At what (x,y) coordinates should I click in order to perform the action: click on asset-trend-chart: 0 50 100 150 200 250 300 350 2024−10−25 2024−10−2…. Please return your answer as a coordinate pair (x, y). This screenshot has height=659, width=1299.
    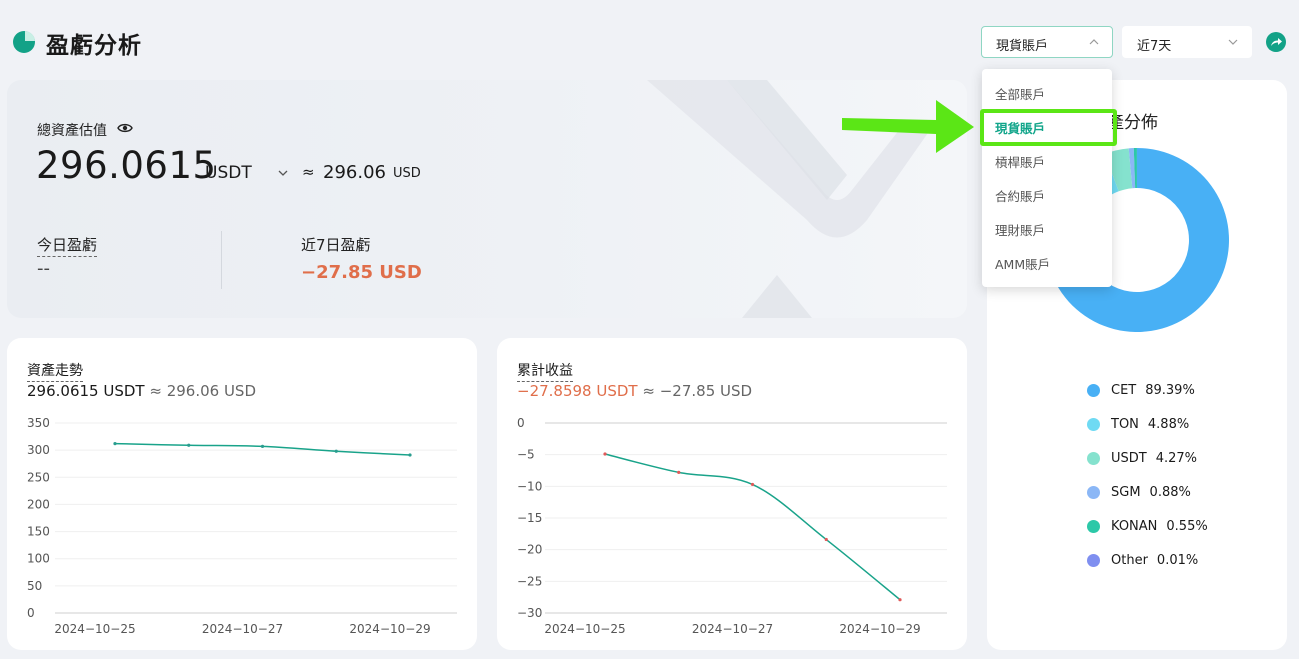
    Looking at the image, I should click on (242, 528).